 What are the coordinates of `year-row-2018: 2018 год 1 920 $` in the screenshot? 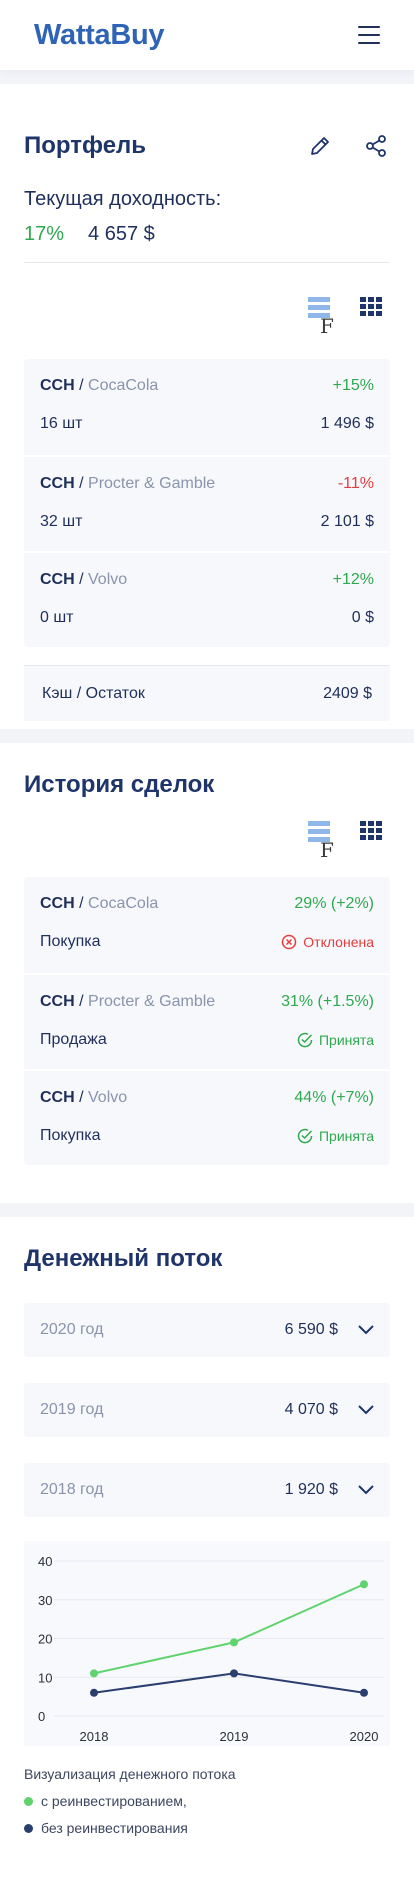 It's located at (207, 1490).